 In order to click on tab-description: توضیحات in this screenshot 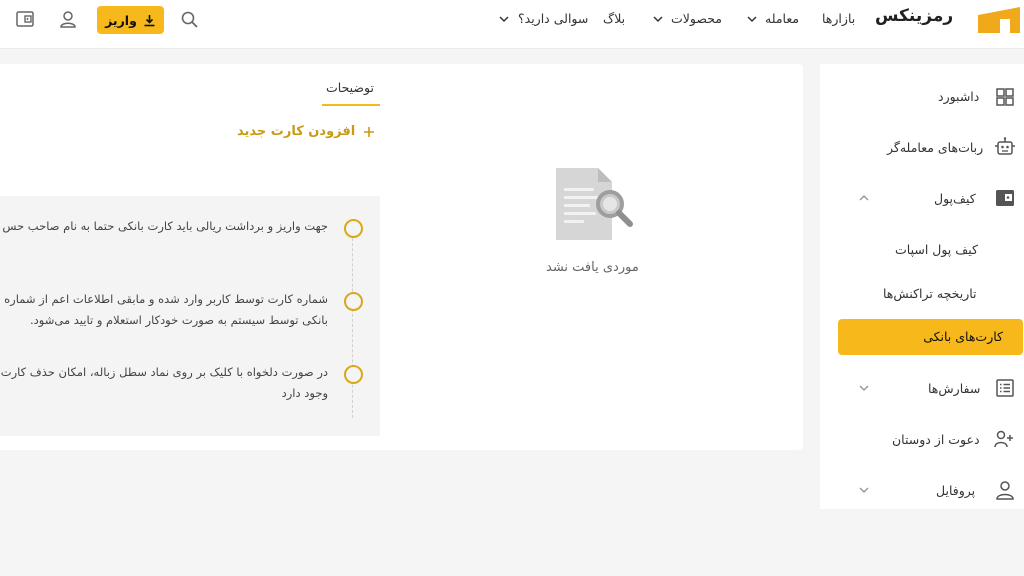, I will do `click(350, 87)`.